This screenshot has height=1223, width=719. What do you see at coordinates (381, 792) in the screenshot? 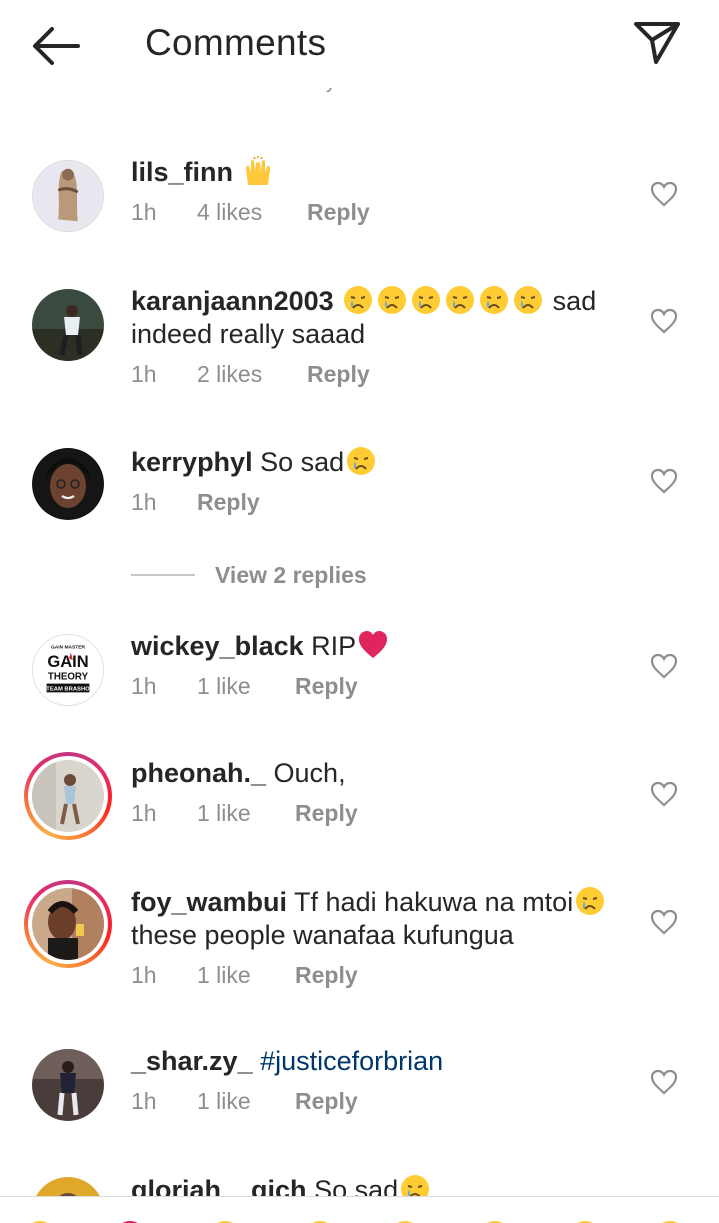
I see `comment-body: pheonah._ Ouch, 1h 1 like Reply` at bounding box center [381, 792].